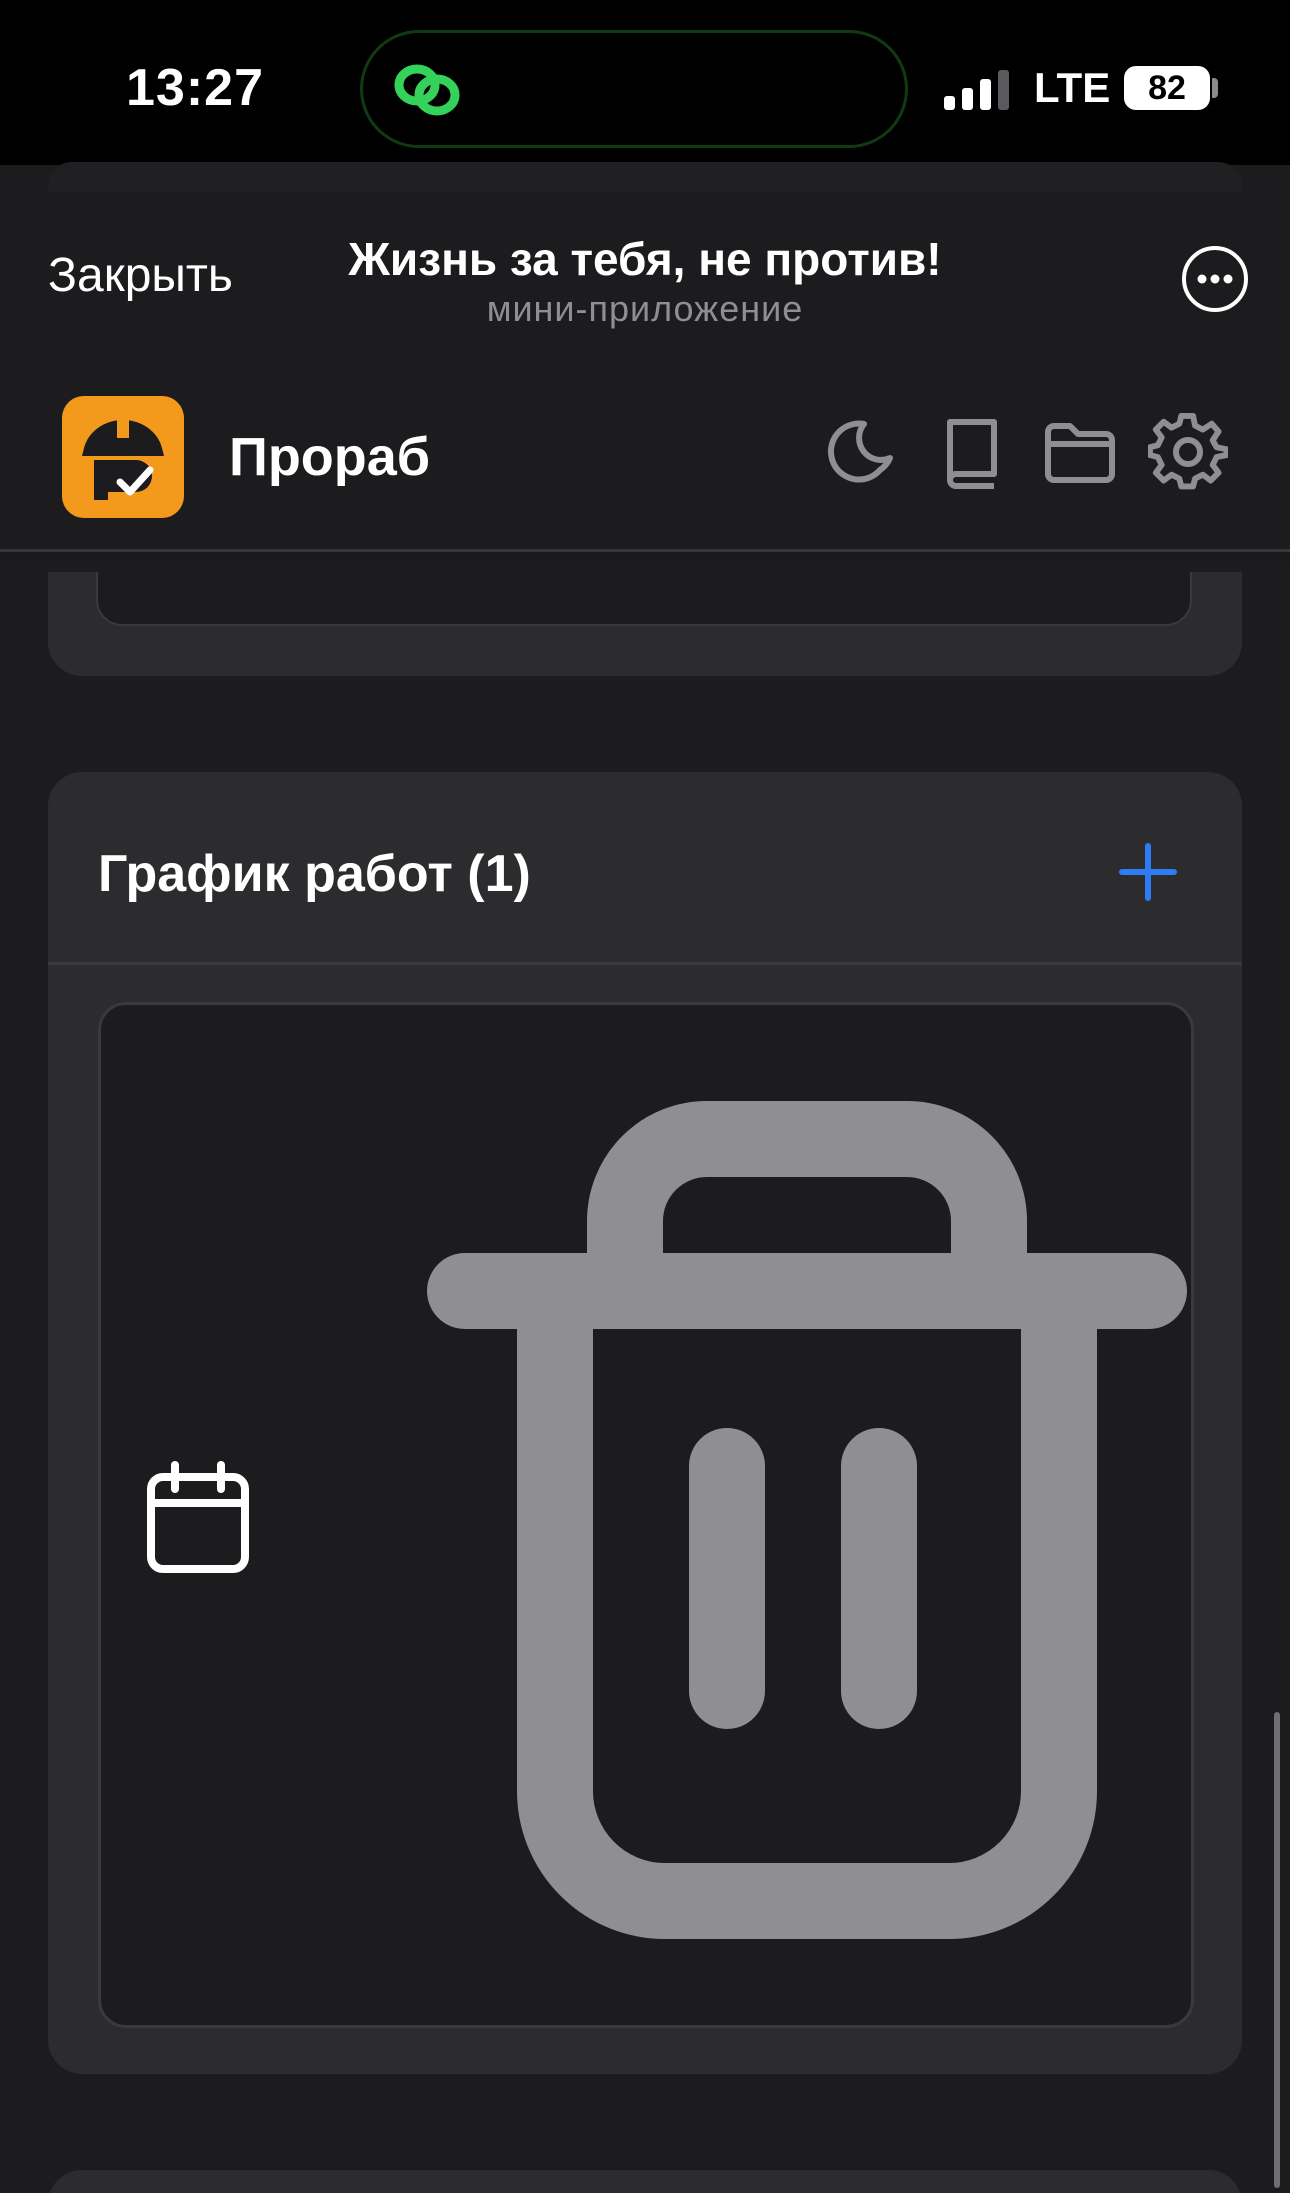  What do you see at coordinates (634, 89) in the screenshot?
I see `dynamic-island` at bounding box center [634, 89].